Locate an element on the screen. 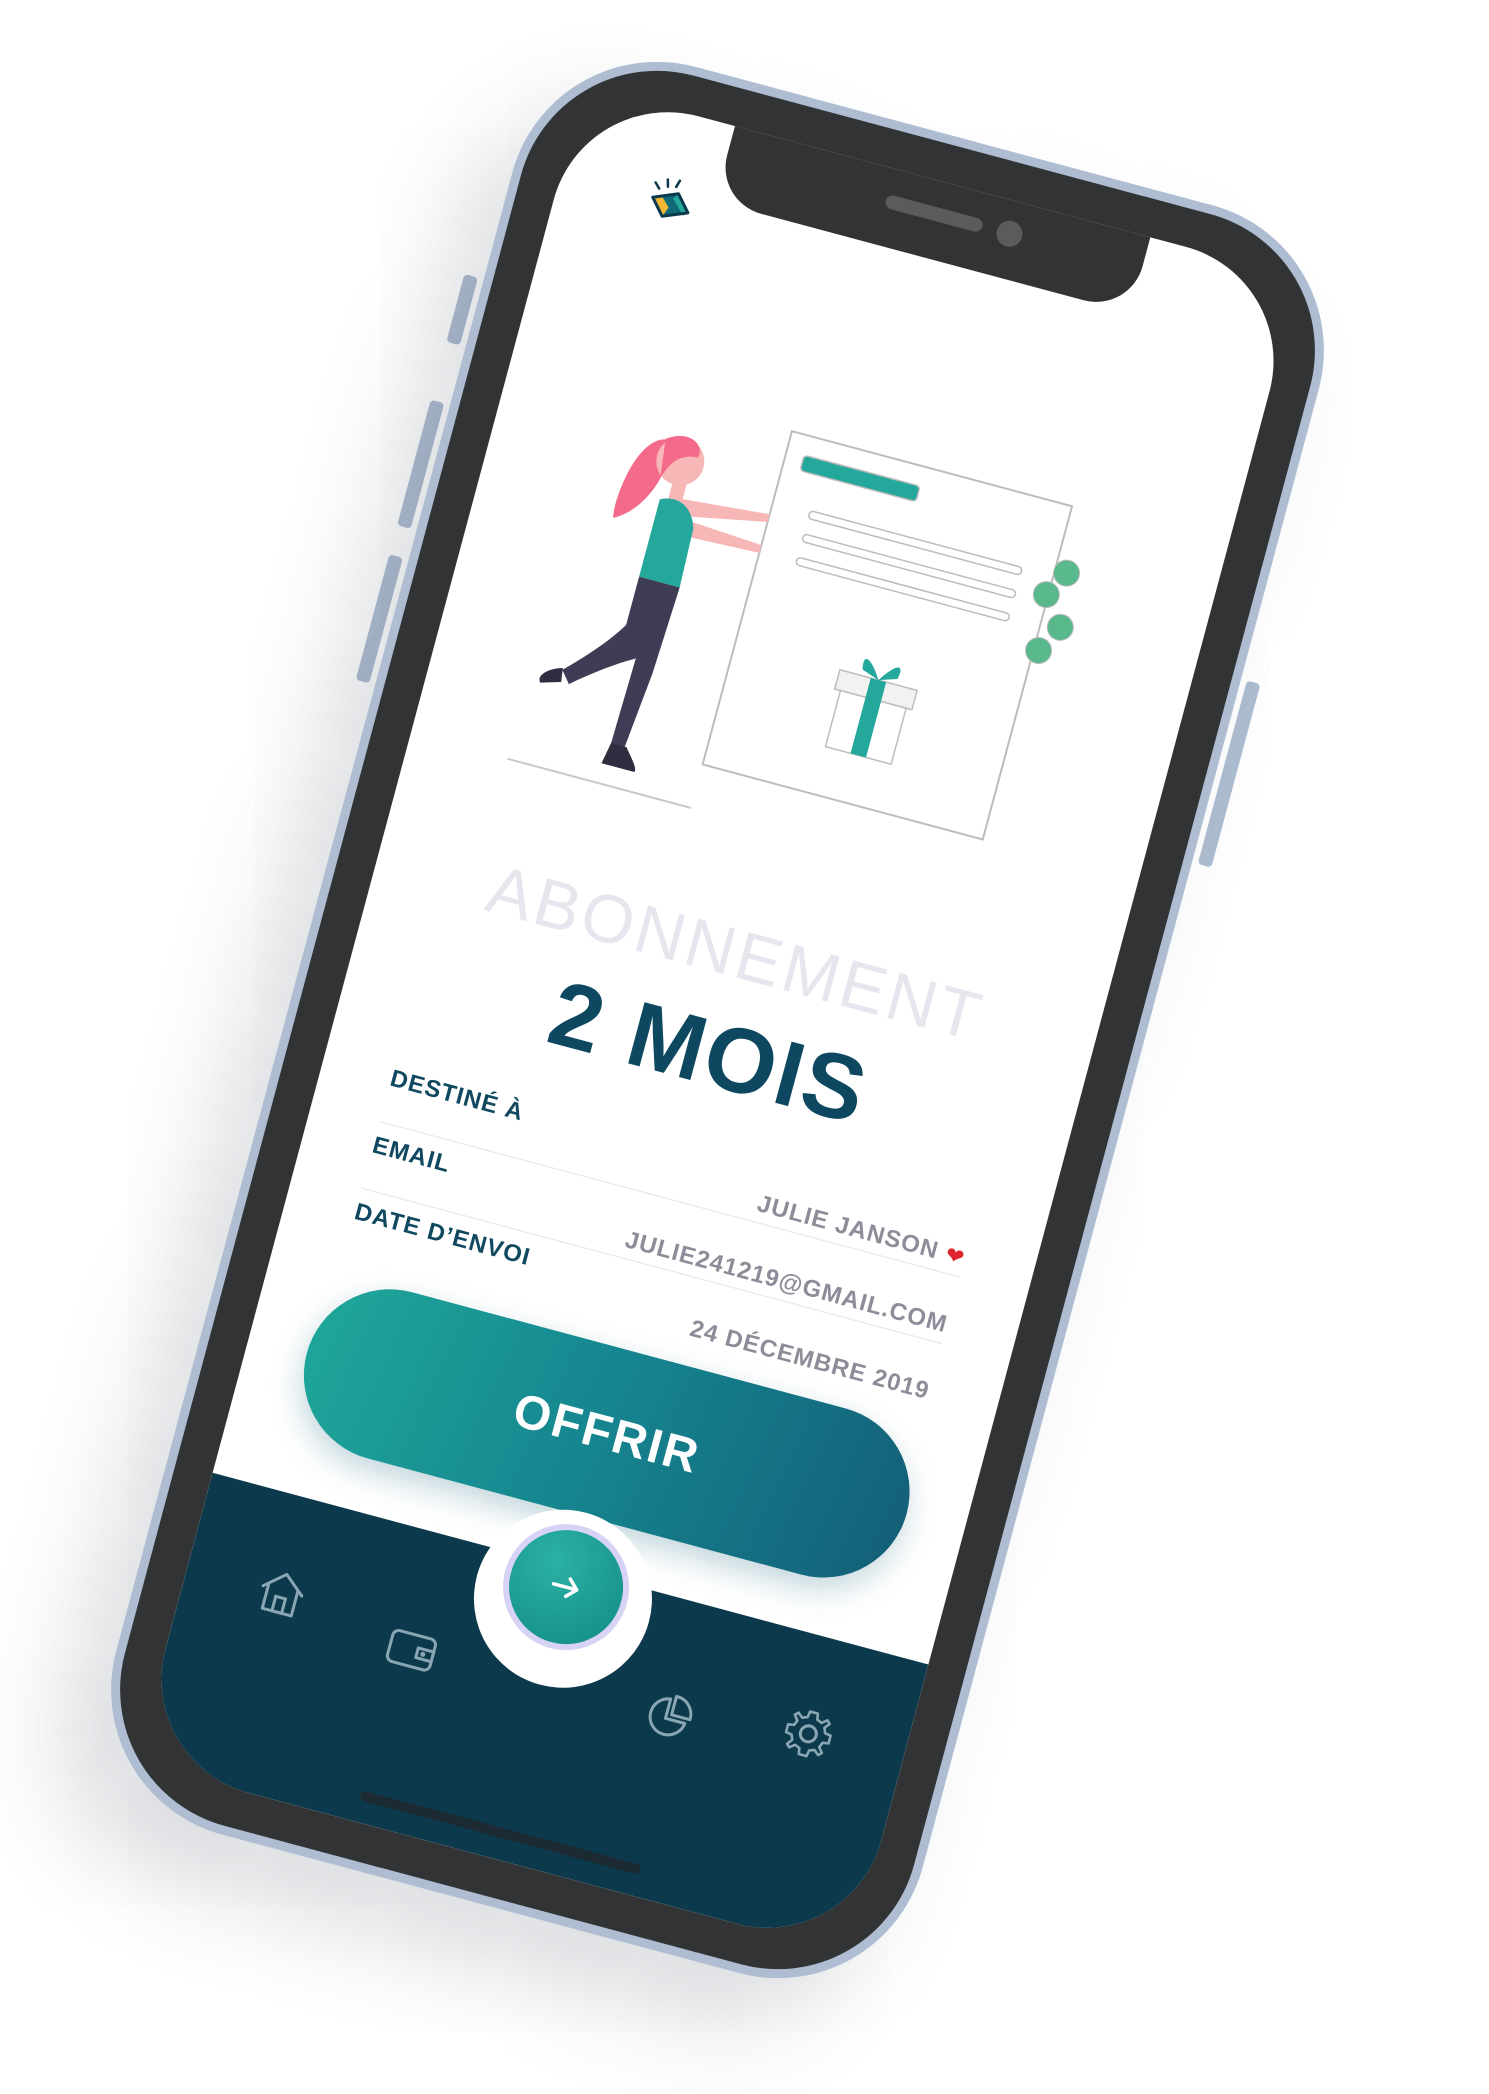 This screenshot has width=1489, height=2094. recipient-label: DESTINÉ À is located at coordinates (457, 1095).